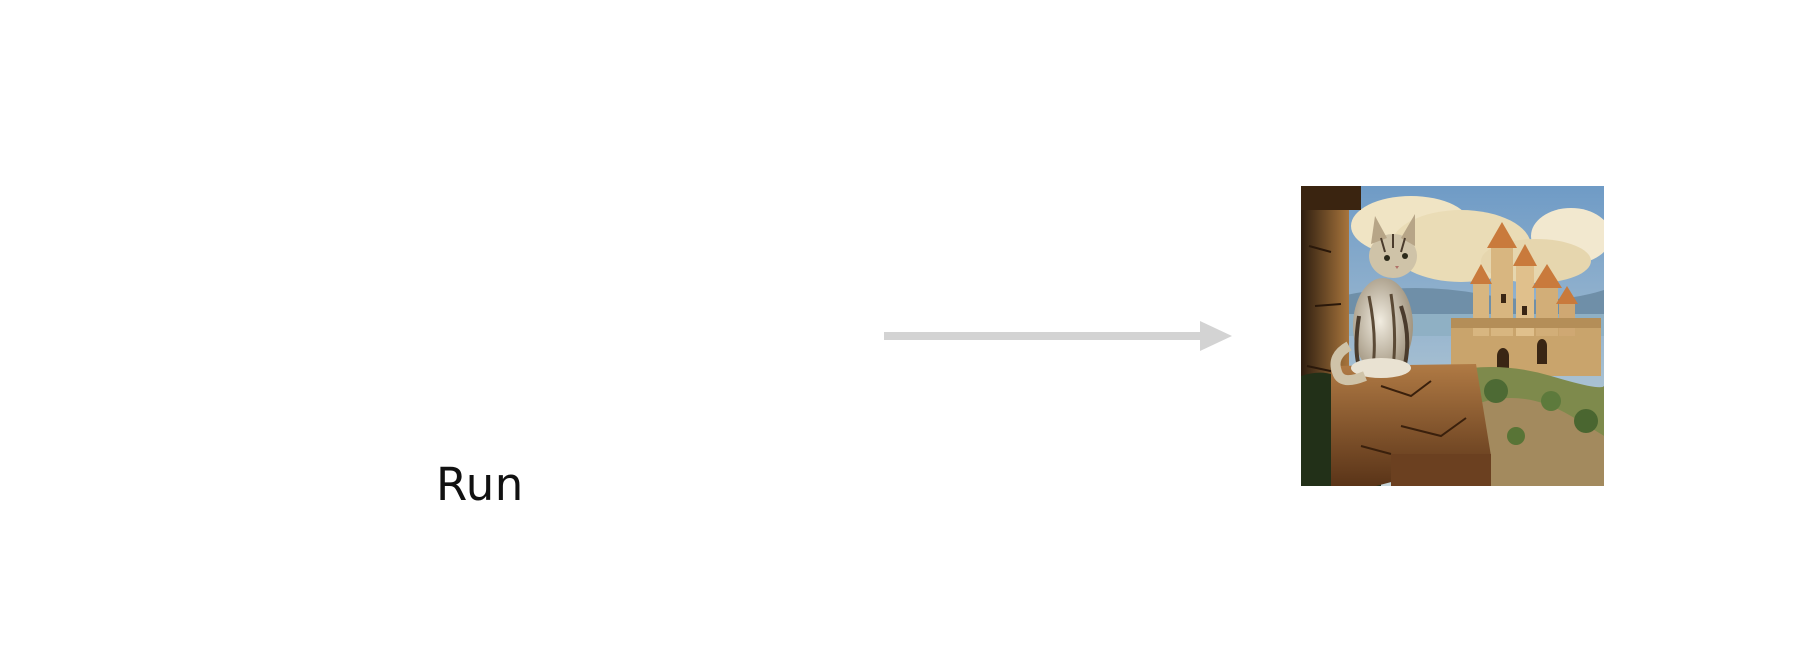 The height and width of the screenshot is (655, 1794). I want to click on arrow-head, so click(1216, 336).